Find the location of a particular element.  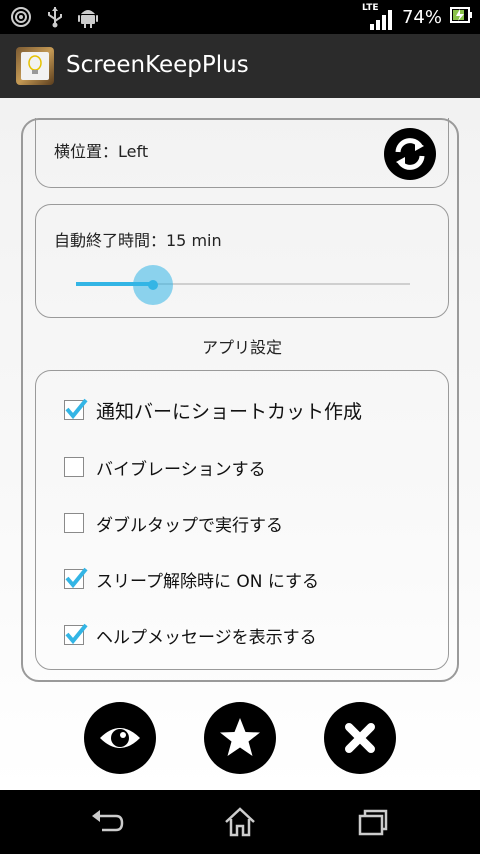

preview-button is located at coordinates (120, 738).